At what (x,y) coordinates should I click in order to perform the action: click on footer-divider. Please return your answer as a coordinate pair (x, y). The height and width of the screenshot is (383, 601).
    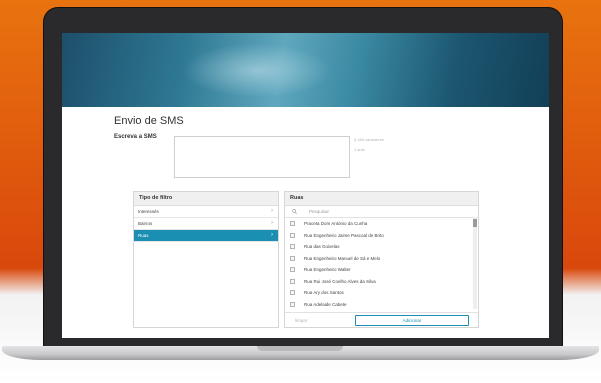
    Looking at the image, I should click on (381, 312).